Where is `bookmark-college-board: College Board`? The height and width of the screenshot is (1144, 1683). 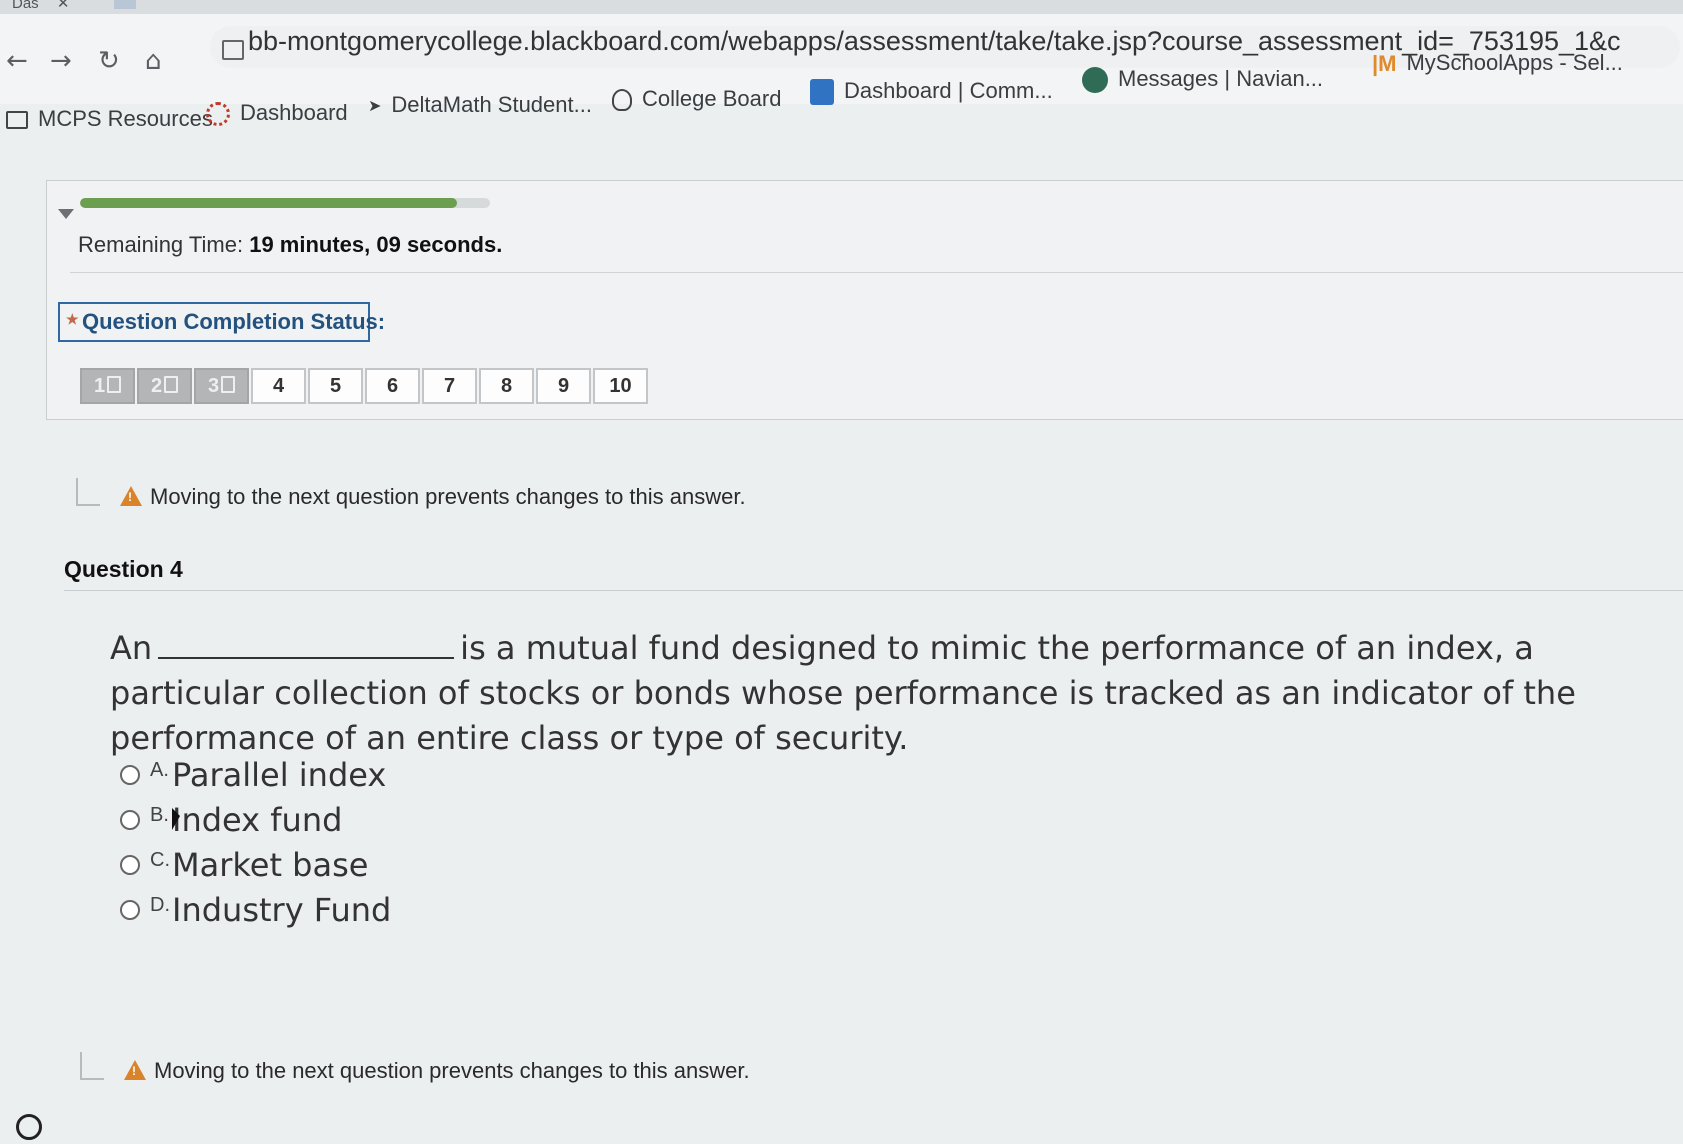
bookmark-college-board: College Board is located at coordinates (696, 99).